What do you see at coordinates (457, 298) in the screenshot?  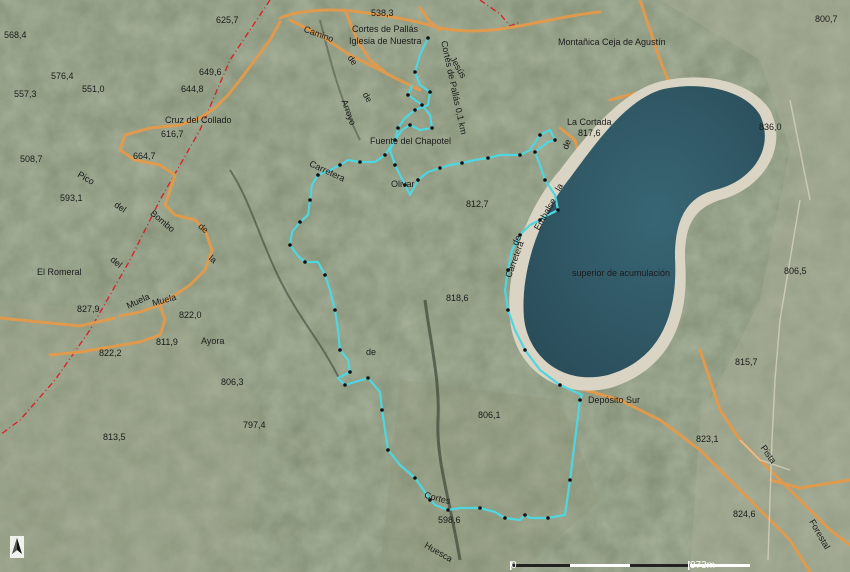 I see `spot-height: 818,6` at bounding box center [457, 298].